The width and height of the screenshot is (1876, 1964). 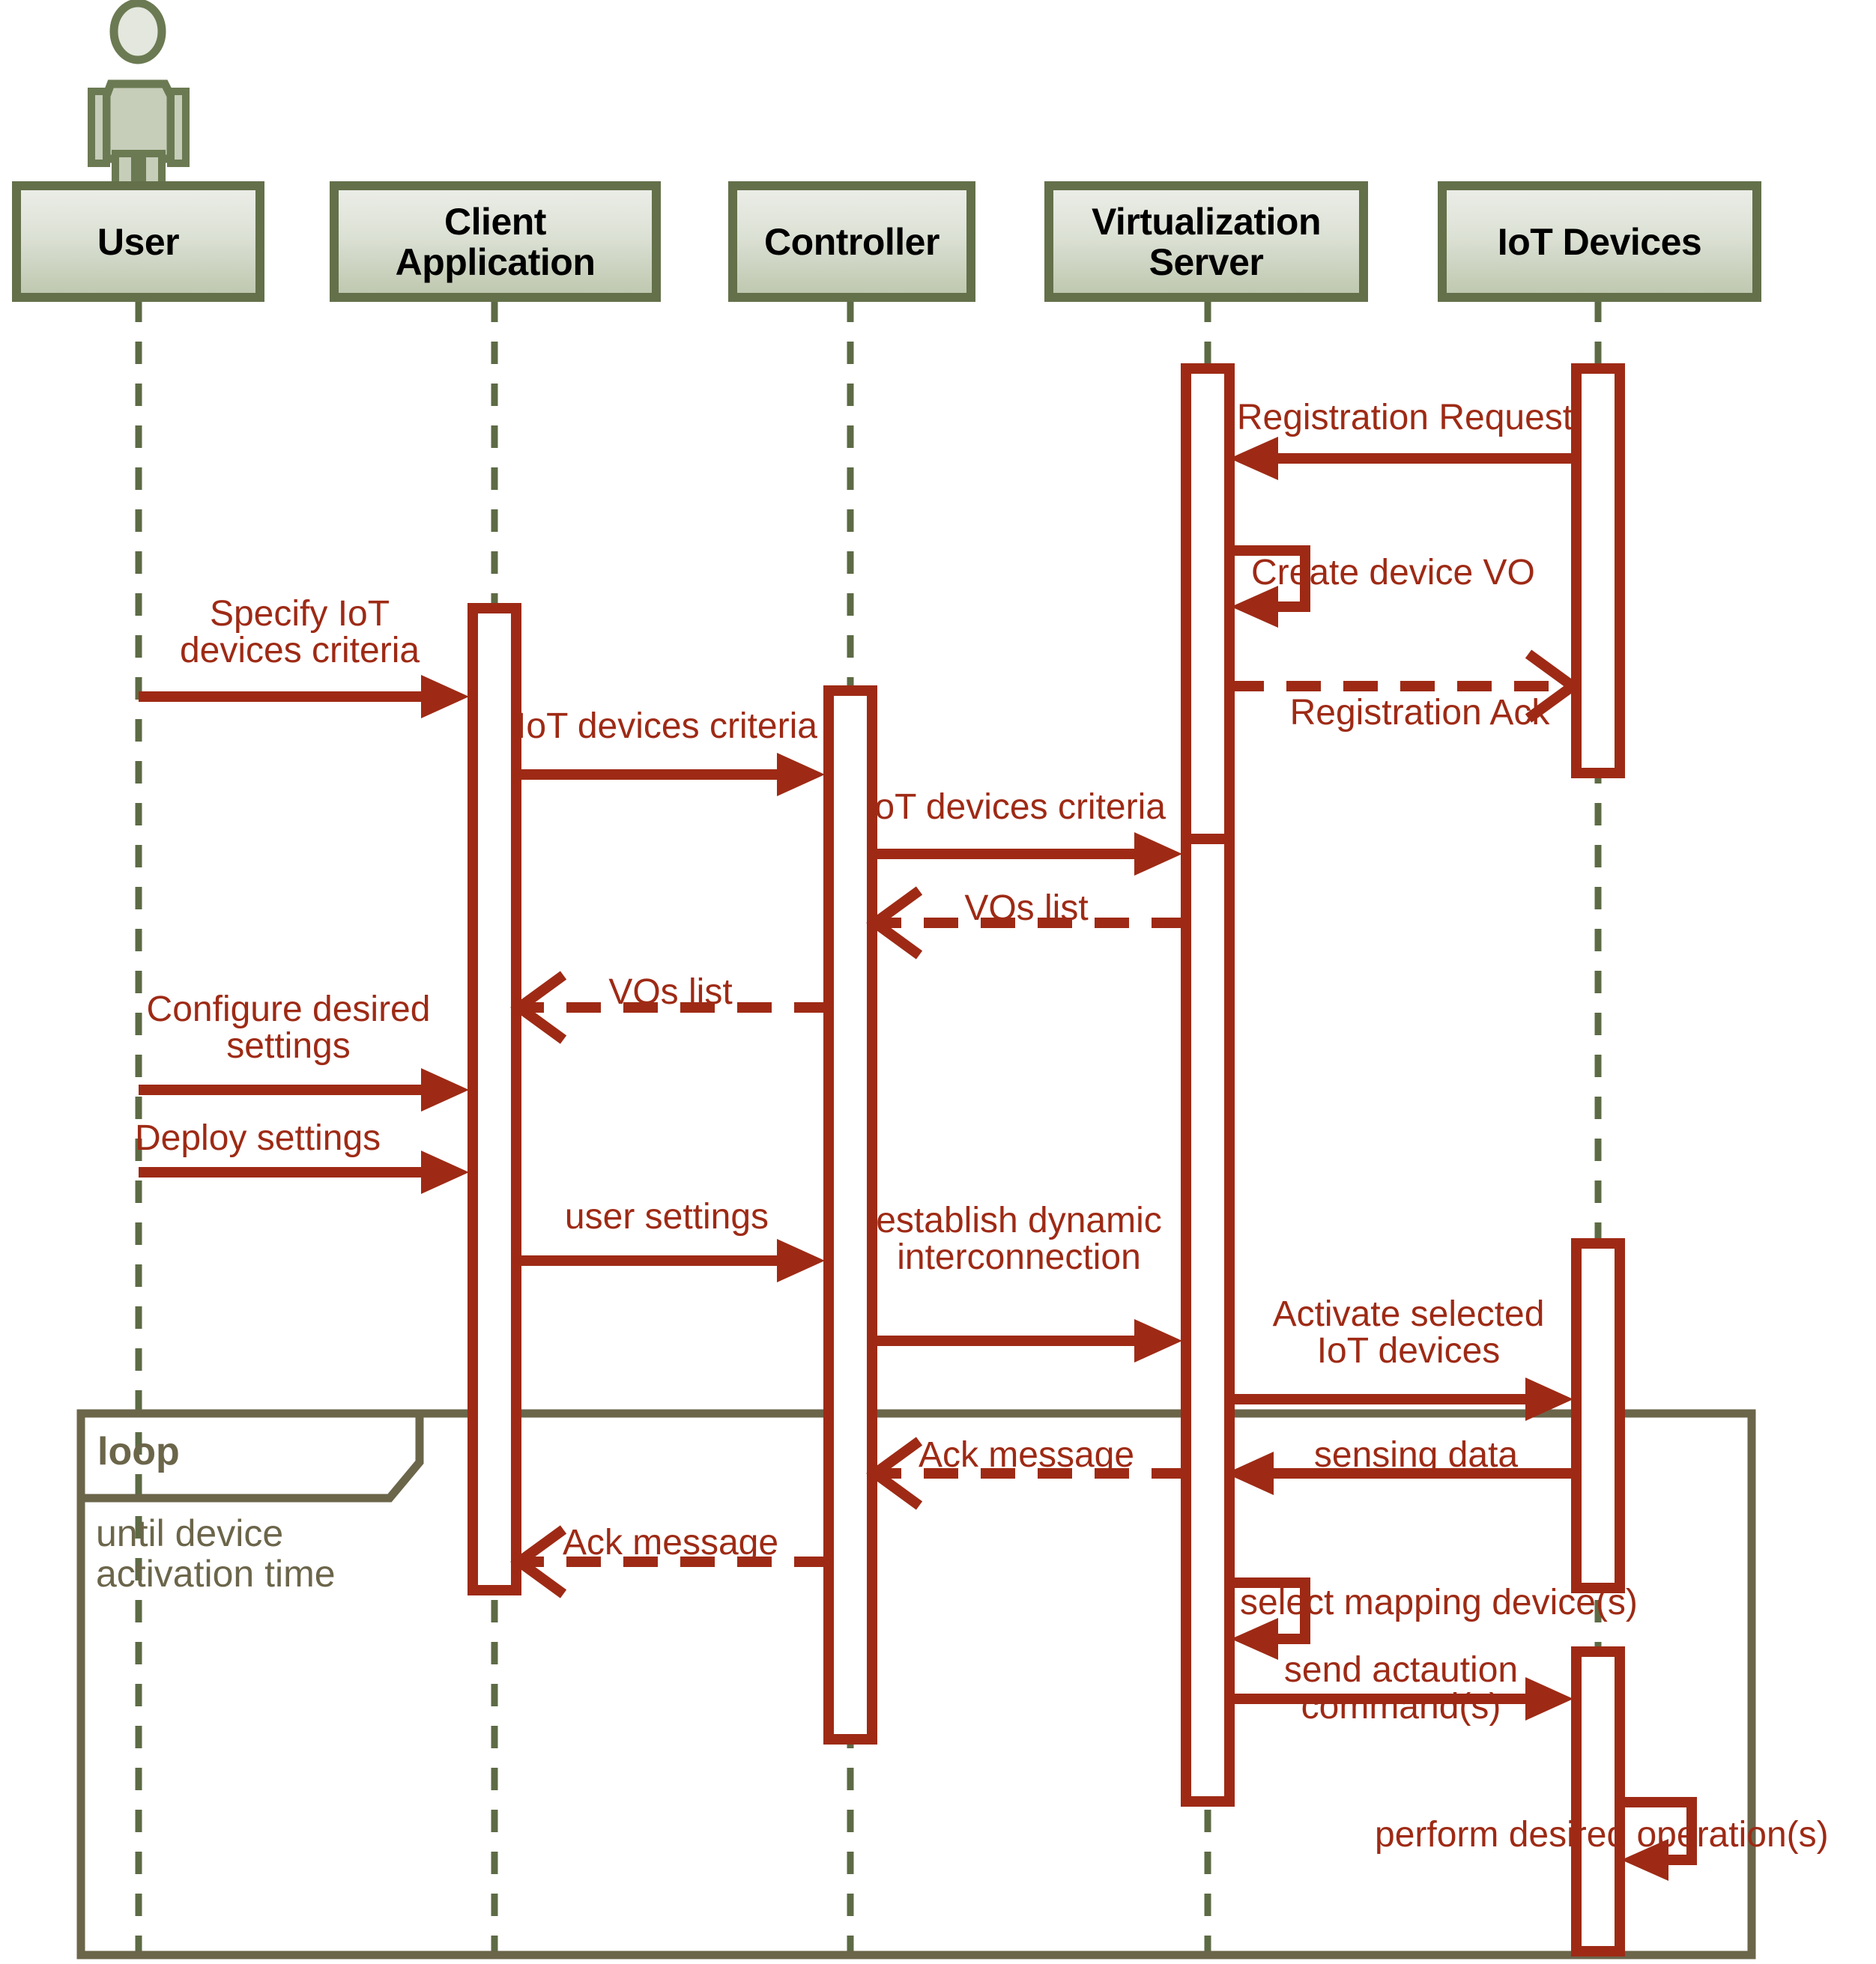 I want to click on participant-client-application: Client Application, so click(x=495, y=242).